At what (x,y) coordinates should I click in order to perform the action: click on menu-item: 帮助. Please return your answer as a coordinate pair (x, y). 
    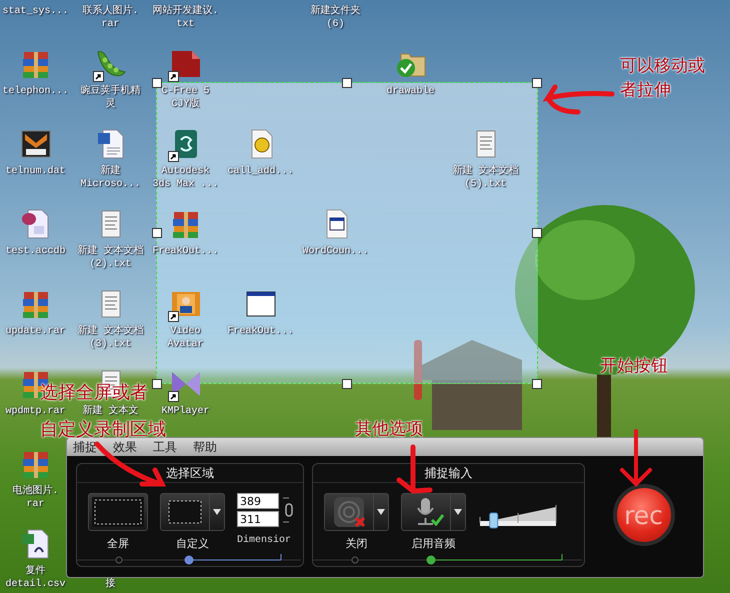
    Looking at the image, I should click on (205, 447).